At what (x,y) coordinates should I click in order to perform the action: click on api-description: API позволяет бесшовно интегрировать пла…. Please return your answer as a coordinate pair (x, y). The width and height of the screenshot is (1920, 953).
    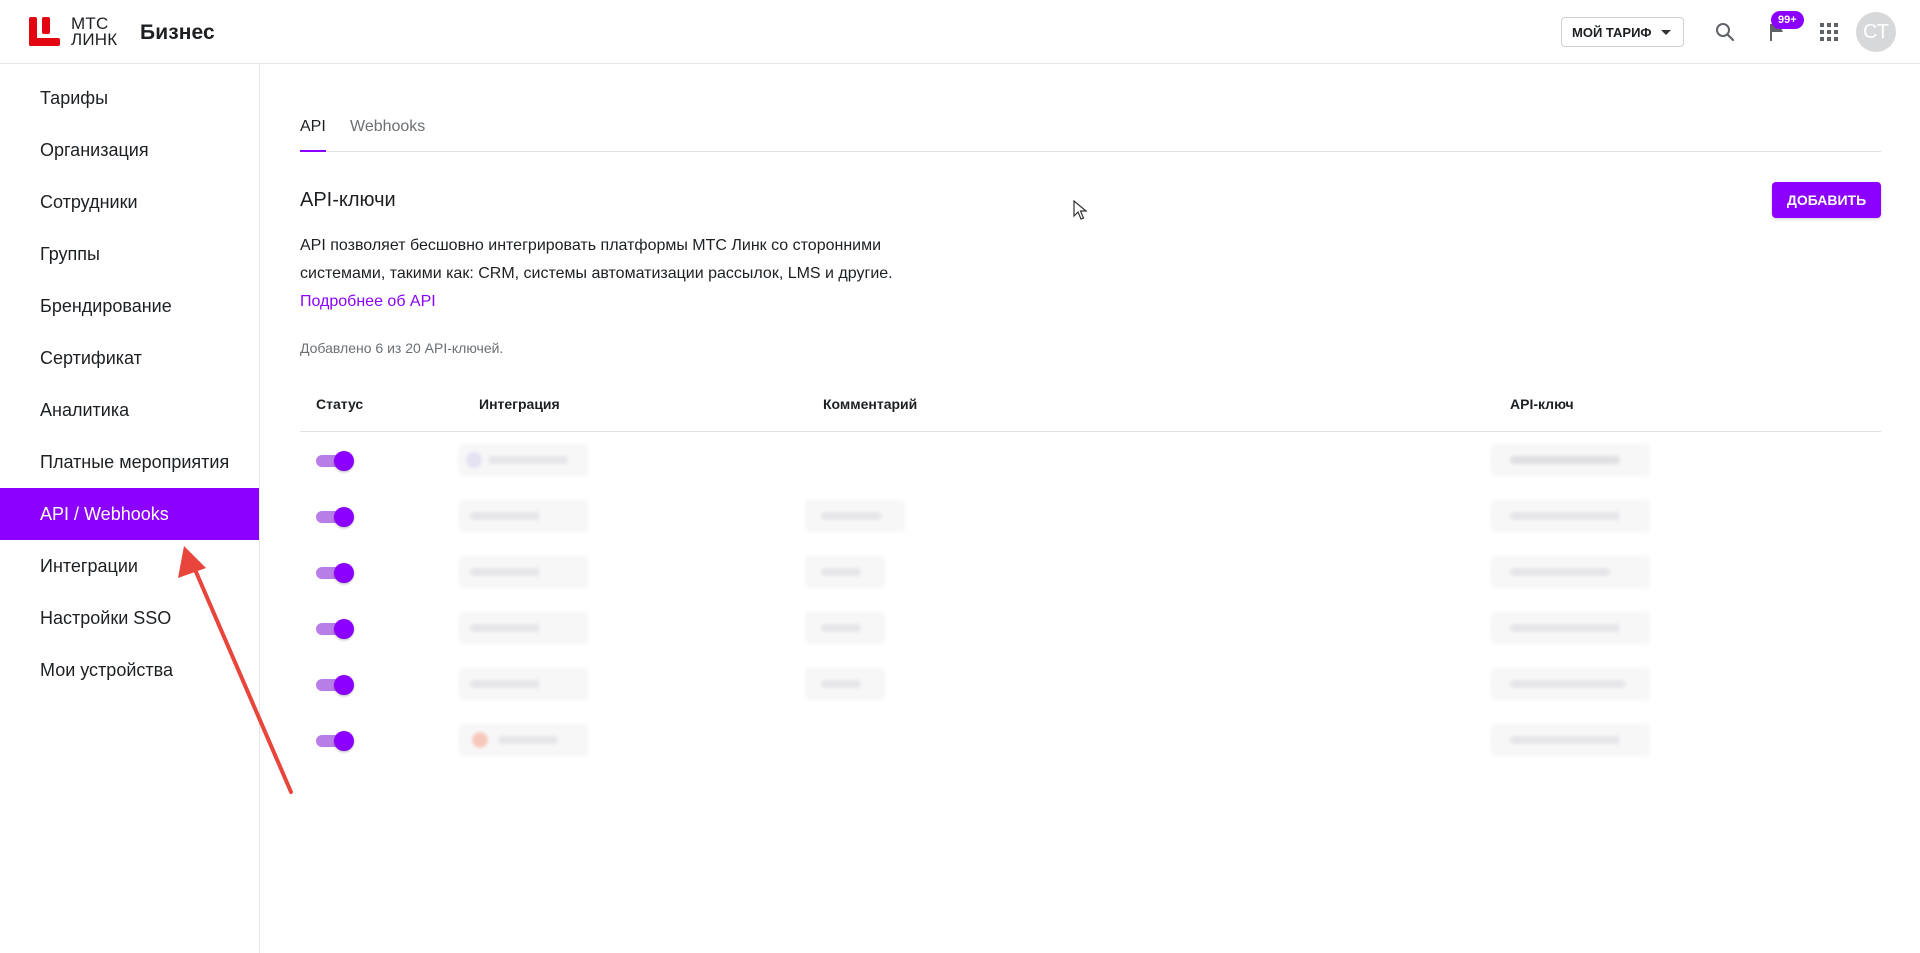
    Looking at the image, I should click on (620, 260).